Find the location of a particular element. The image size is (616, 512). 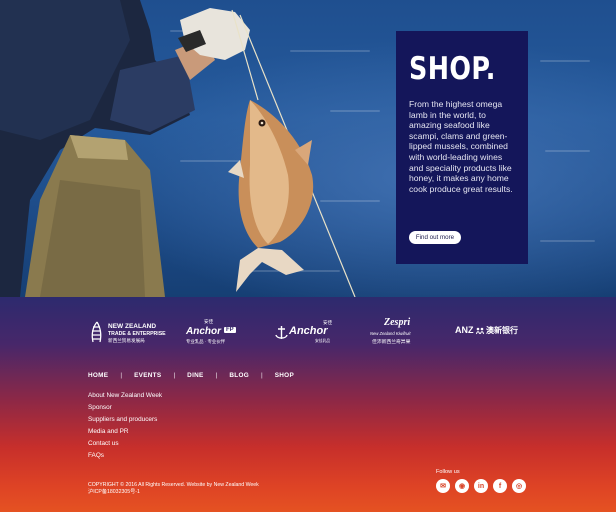

link-suppliers: Suppliers and producers is located at coordinates (125, 420).